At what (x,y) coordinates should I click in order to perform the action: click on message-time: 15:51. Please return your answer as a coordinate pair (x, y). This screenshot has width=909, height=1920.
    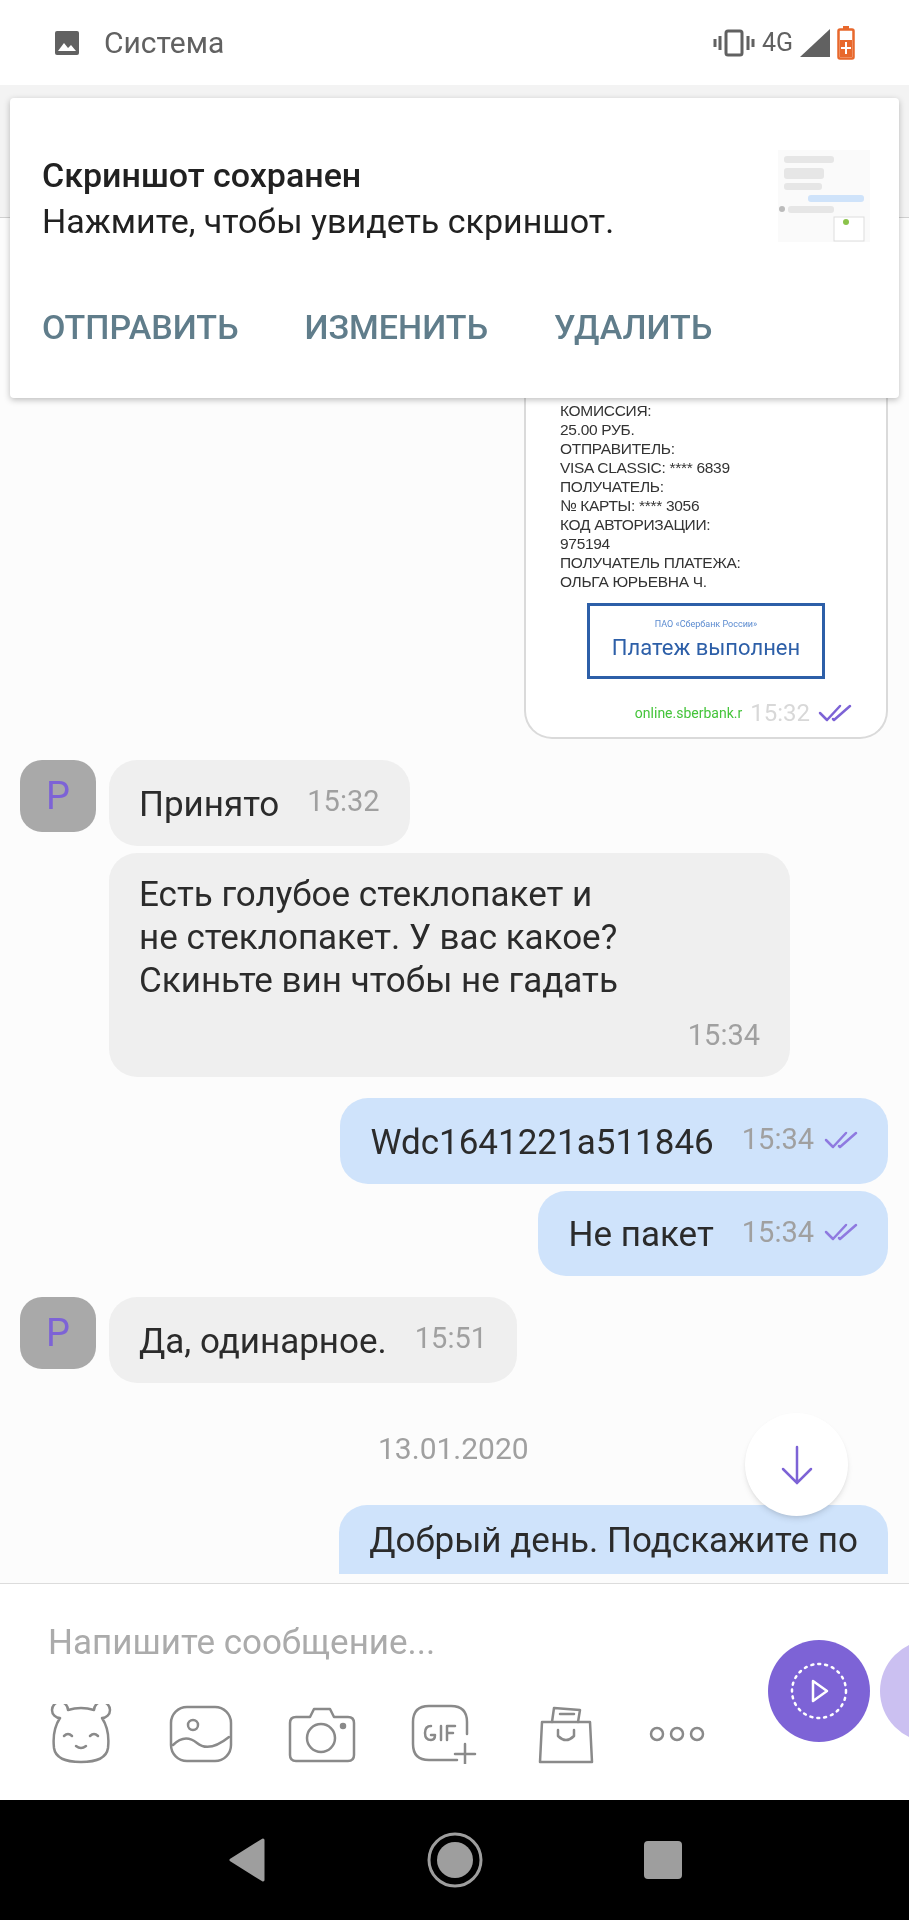
    Looking at the image, I should click on (450, 1338).